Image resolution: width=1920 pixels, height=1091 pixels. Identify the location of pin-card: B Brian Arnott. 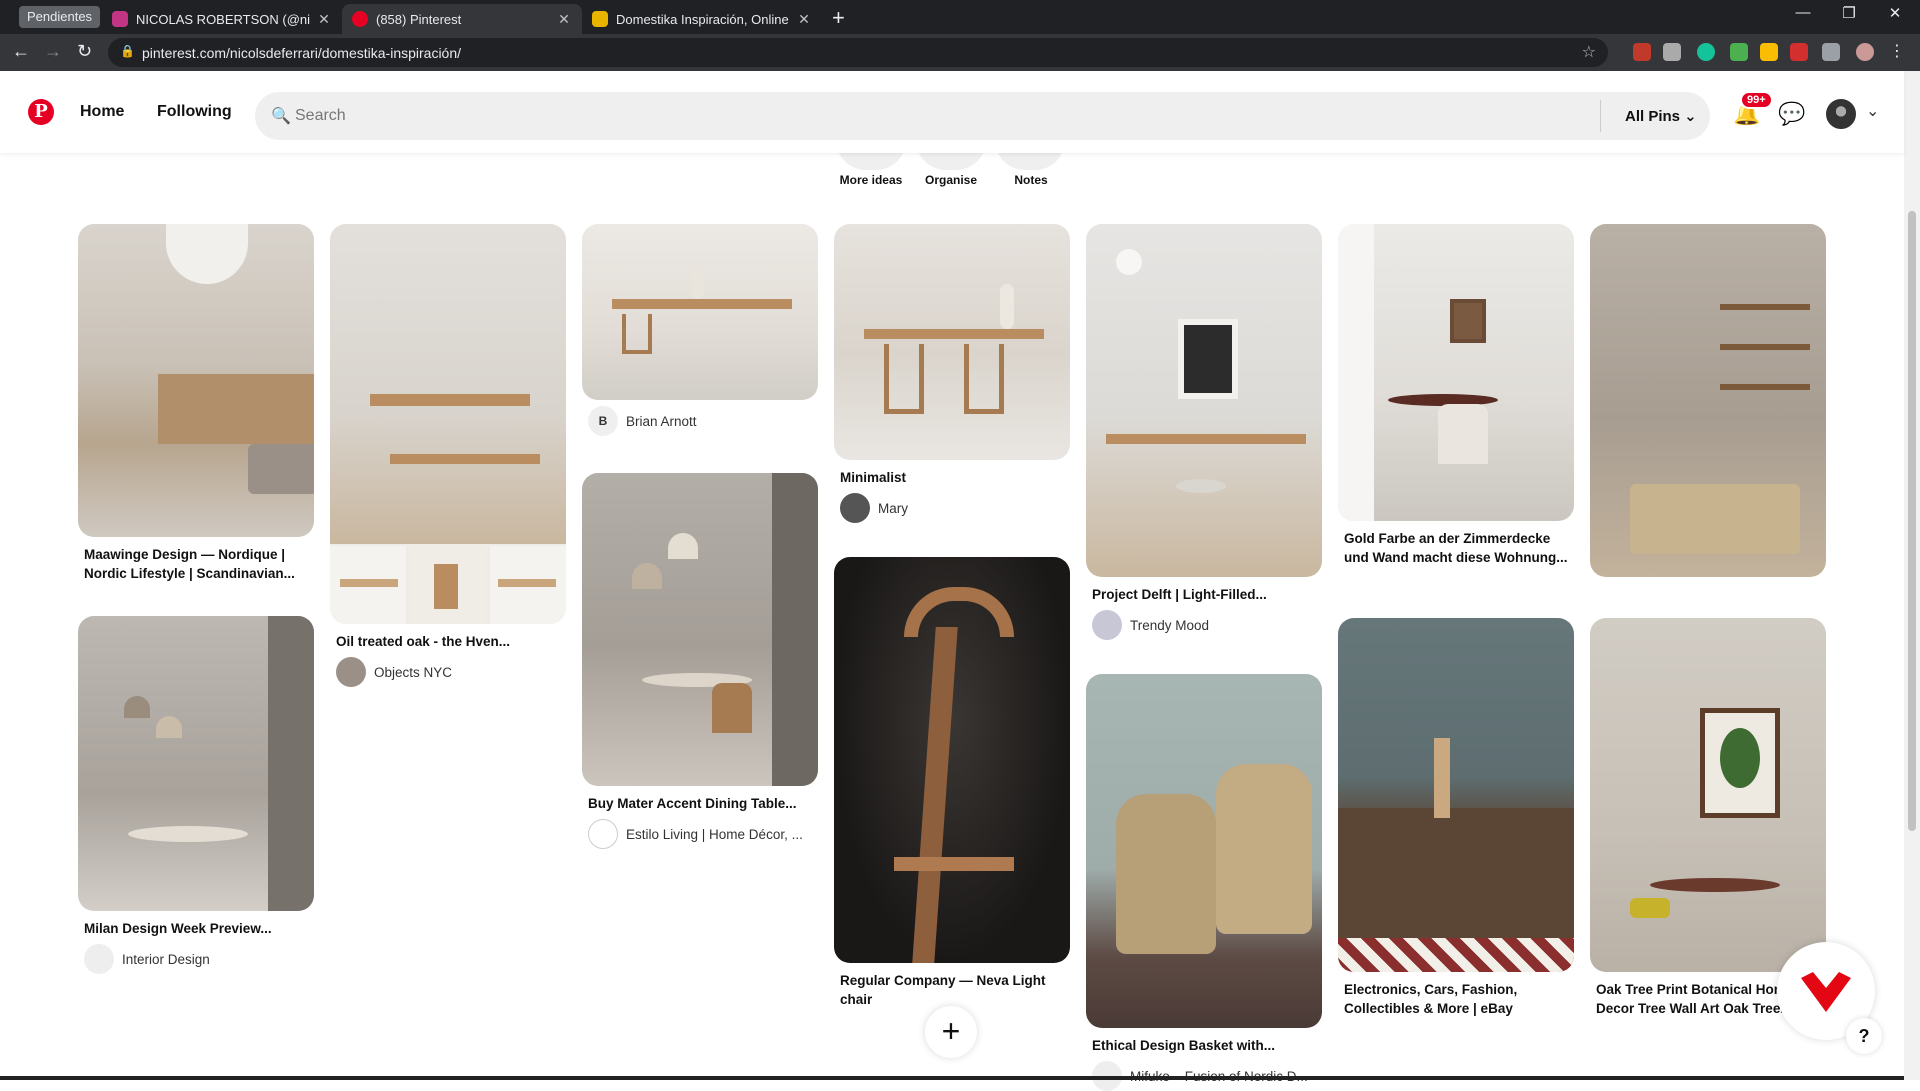
(700, 330).